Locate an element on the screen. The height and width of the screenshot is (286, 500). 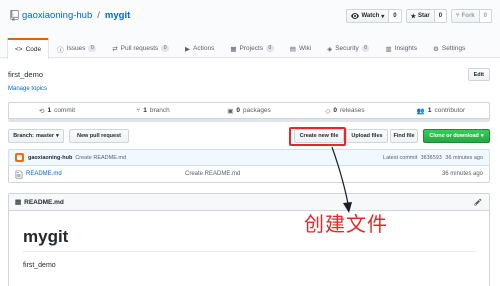
file-name-link: README.md is located at coordinates (44, 174).